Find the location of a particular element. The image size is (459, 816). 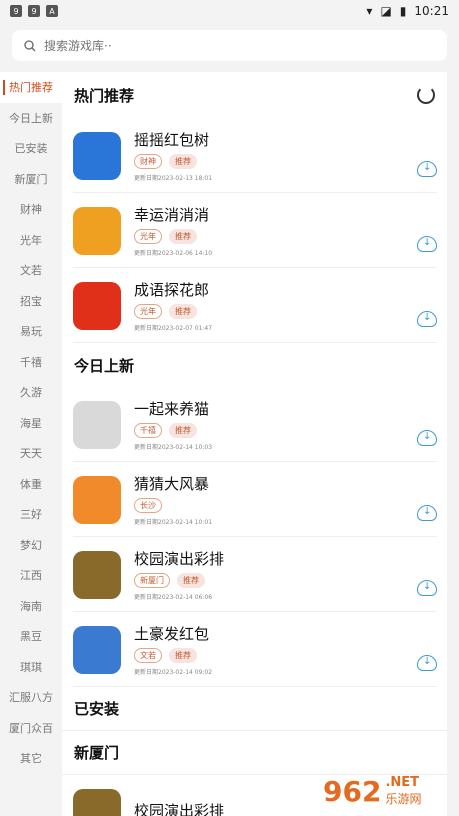

watermark-net: .NET is located at coordinates (402, 782).